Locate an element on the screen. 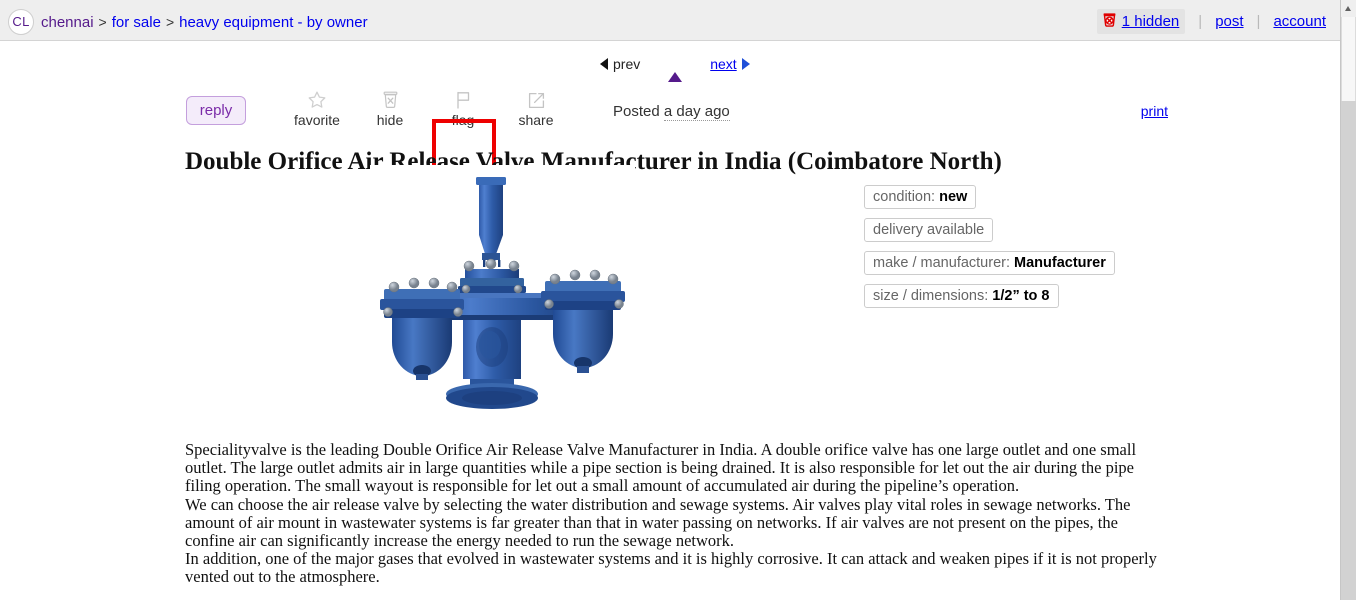  attribute-label: size / dimensions: is located at coordinates (933, 296).